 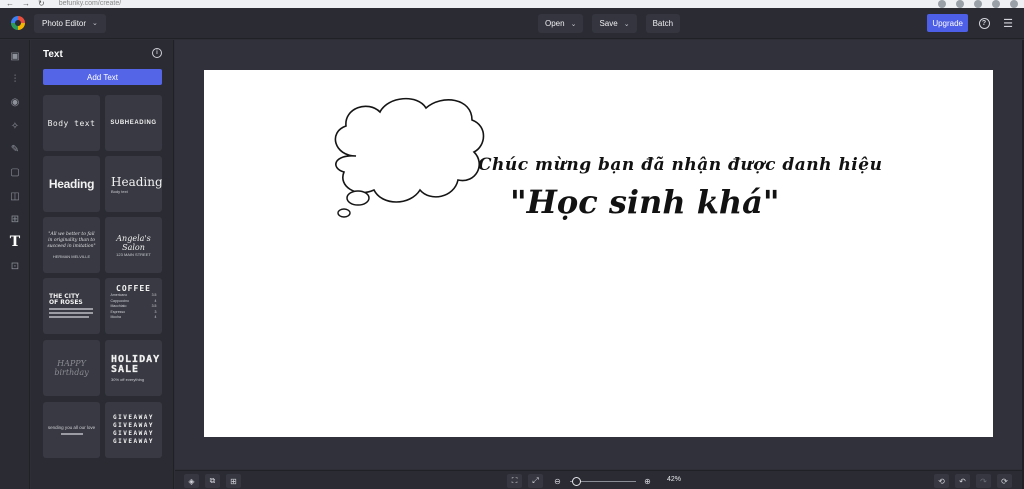 I want to click on thought-bubble-graphic, so click(x=407, y=158).